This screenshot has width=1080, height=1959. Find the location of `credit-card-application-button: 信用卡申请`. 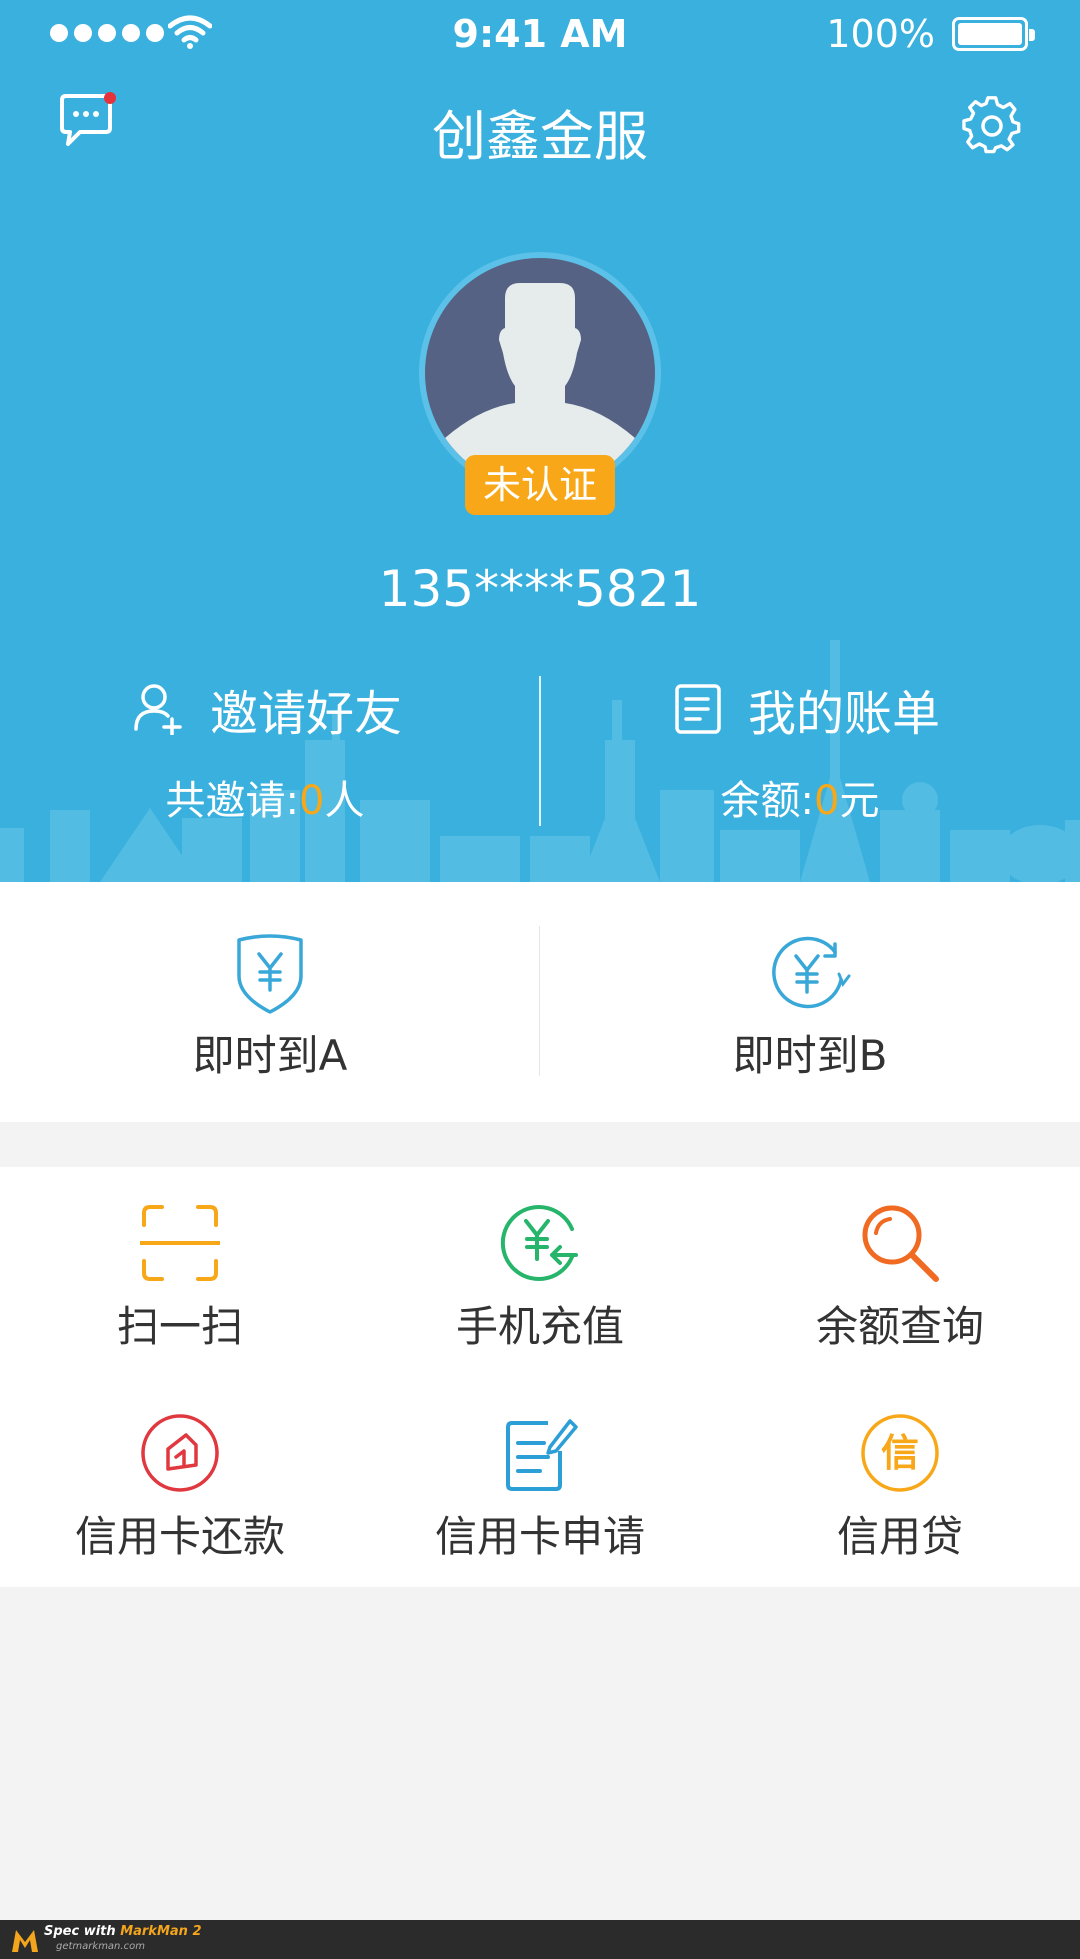

credit-card-application-button: 信用卡申请 is located at coordinates (540, 1482).